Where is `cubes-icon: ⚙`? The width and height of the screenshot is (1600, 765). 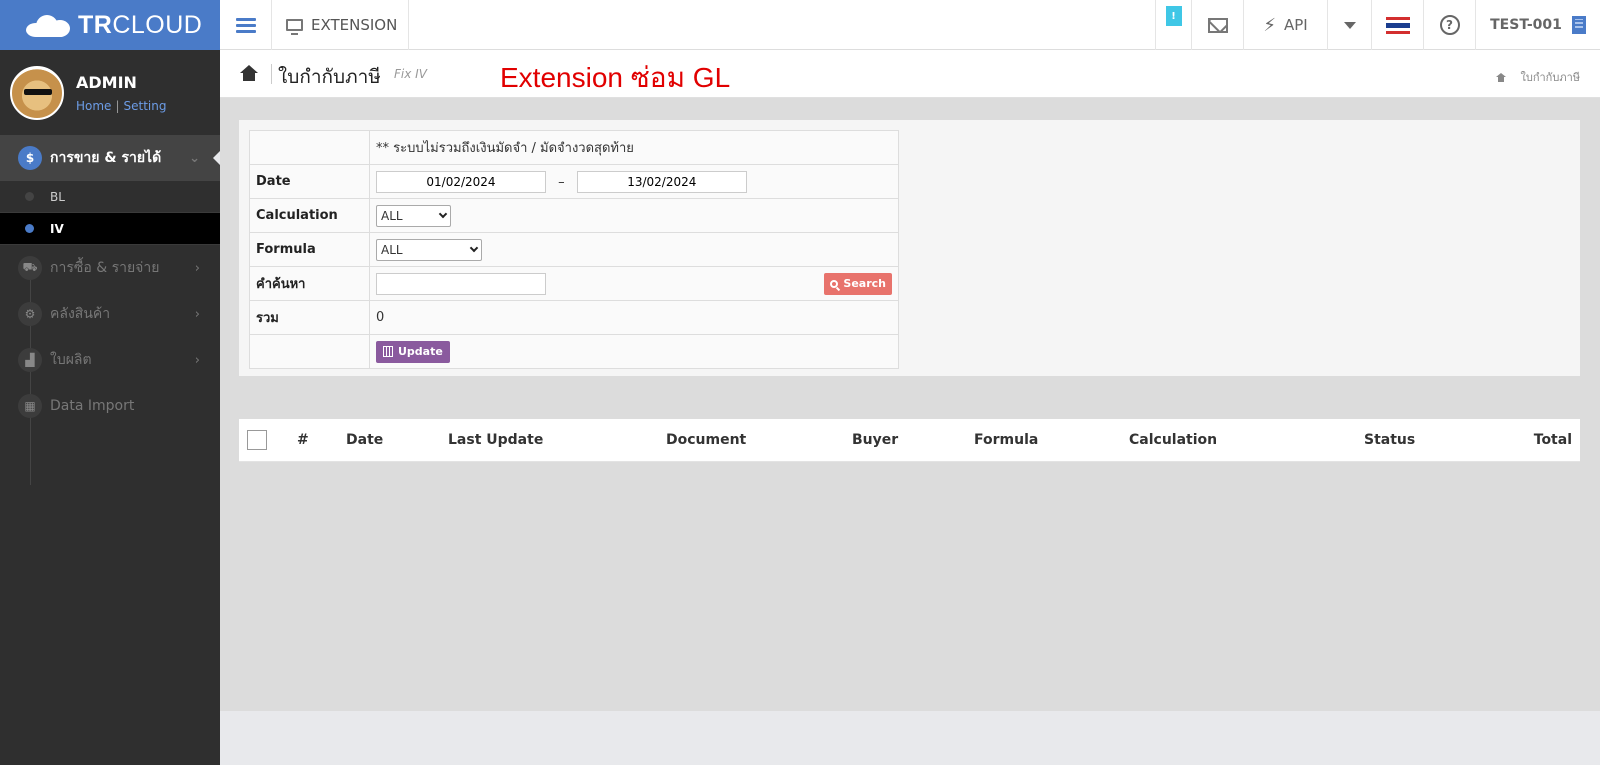
cubes-icon: ⚙ is located at coordinates (30, 314).